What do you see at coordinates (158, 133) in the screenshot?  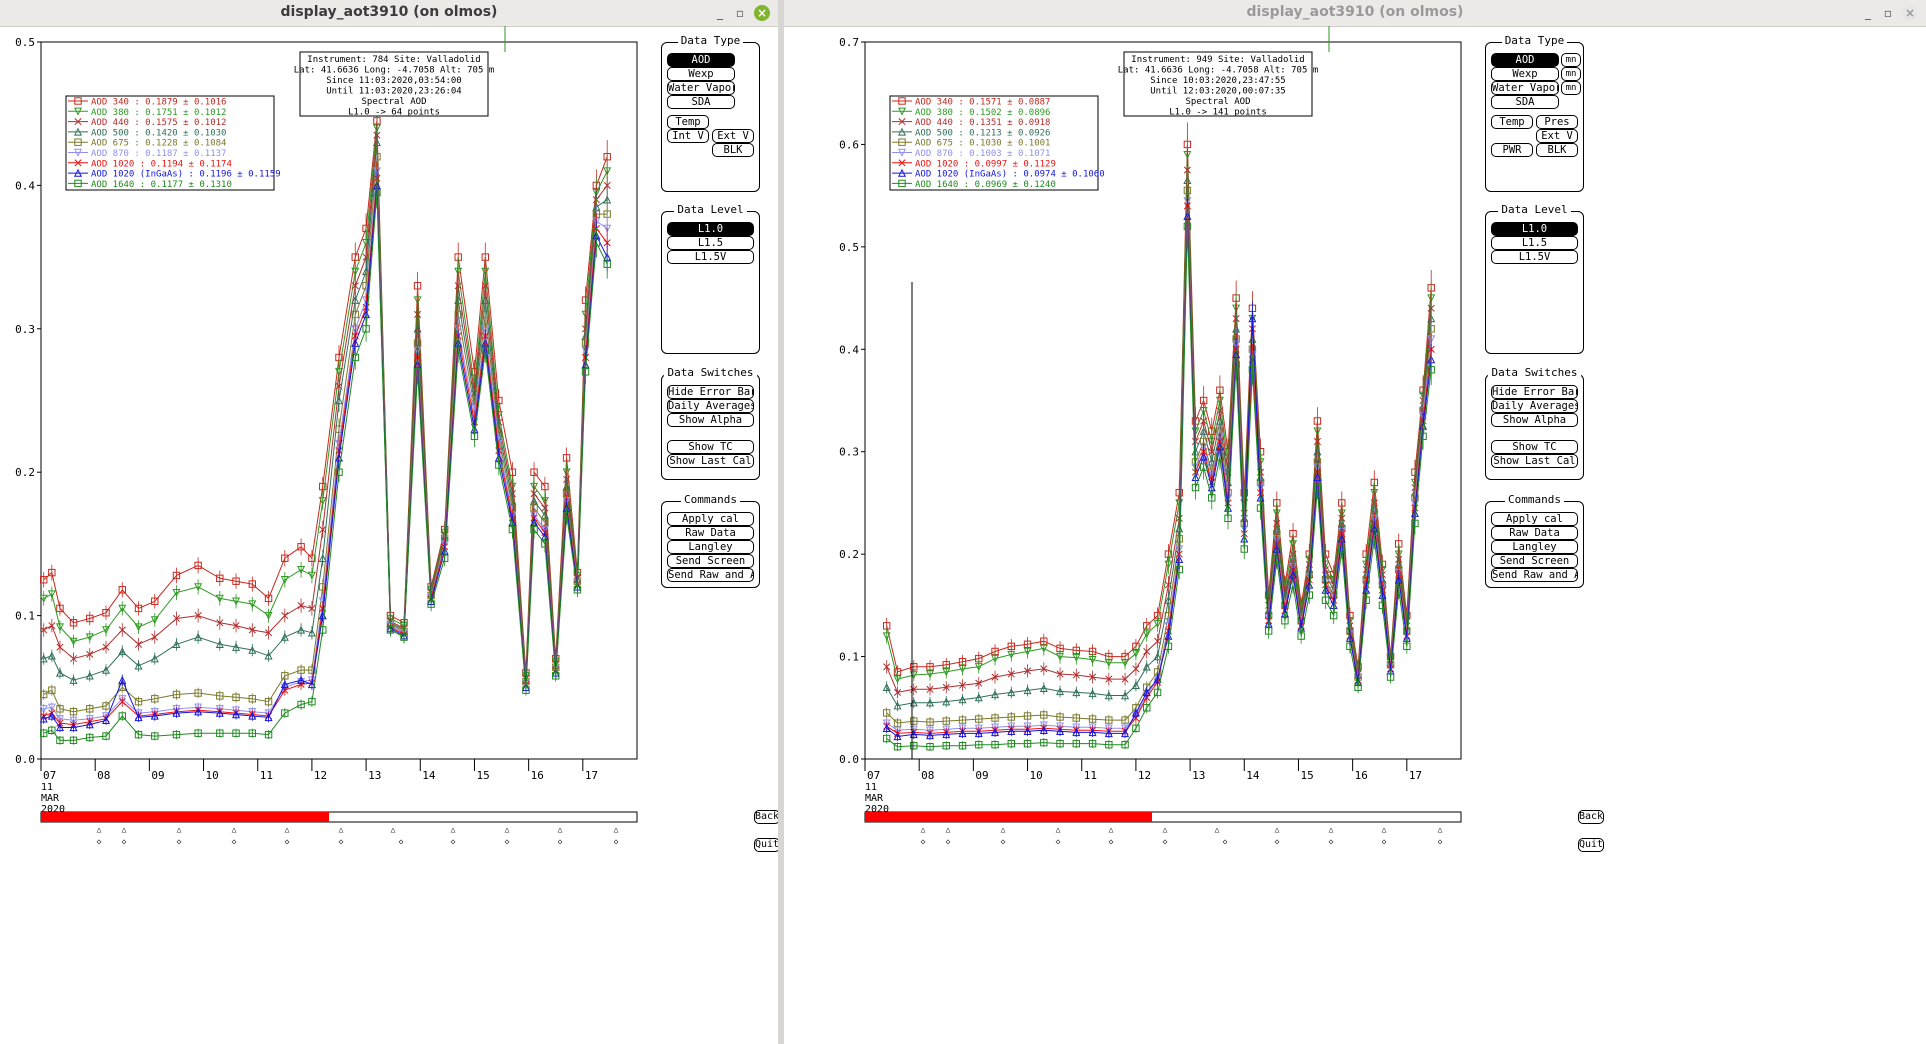 I see `legend-entry: AOD 500 : 0.1420 ± 0.1030` at bounding box center [158, 133].